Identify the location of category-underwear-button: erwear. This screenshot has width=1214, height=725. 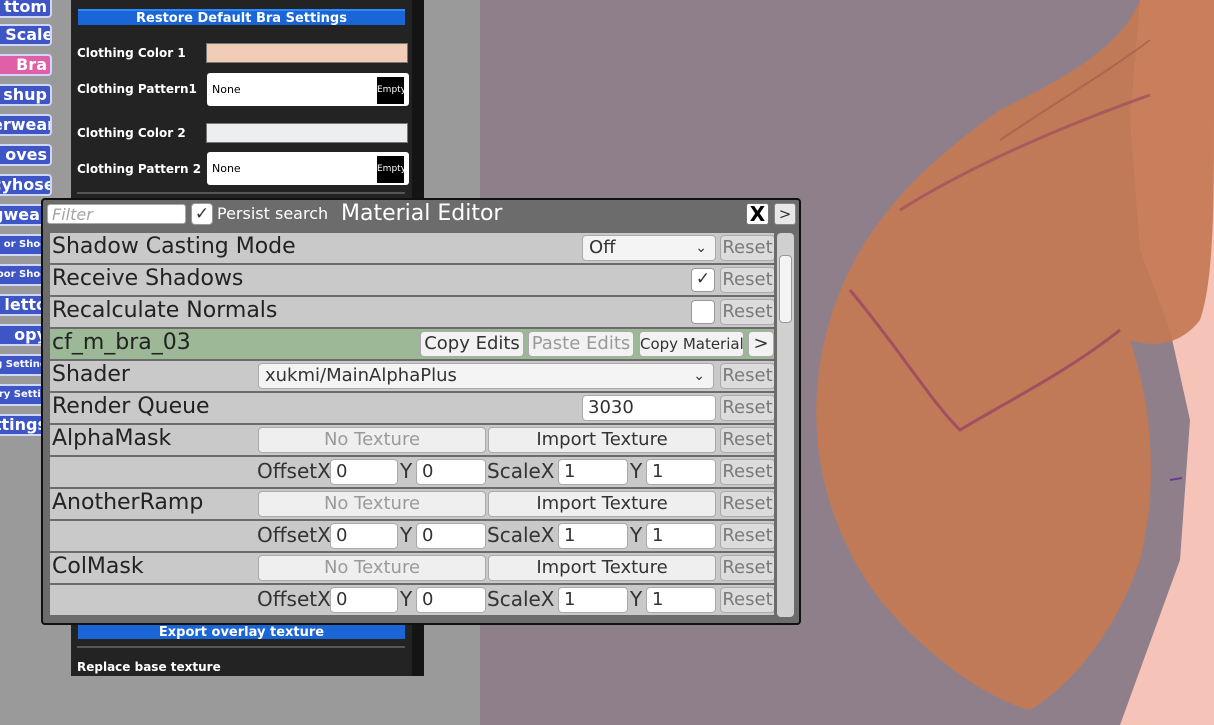
(26, 125).